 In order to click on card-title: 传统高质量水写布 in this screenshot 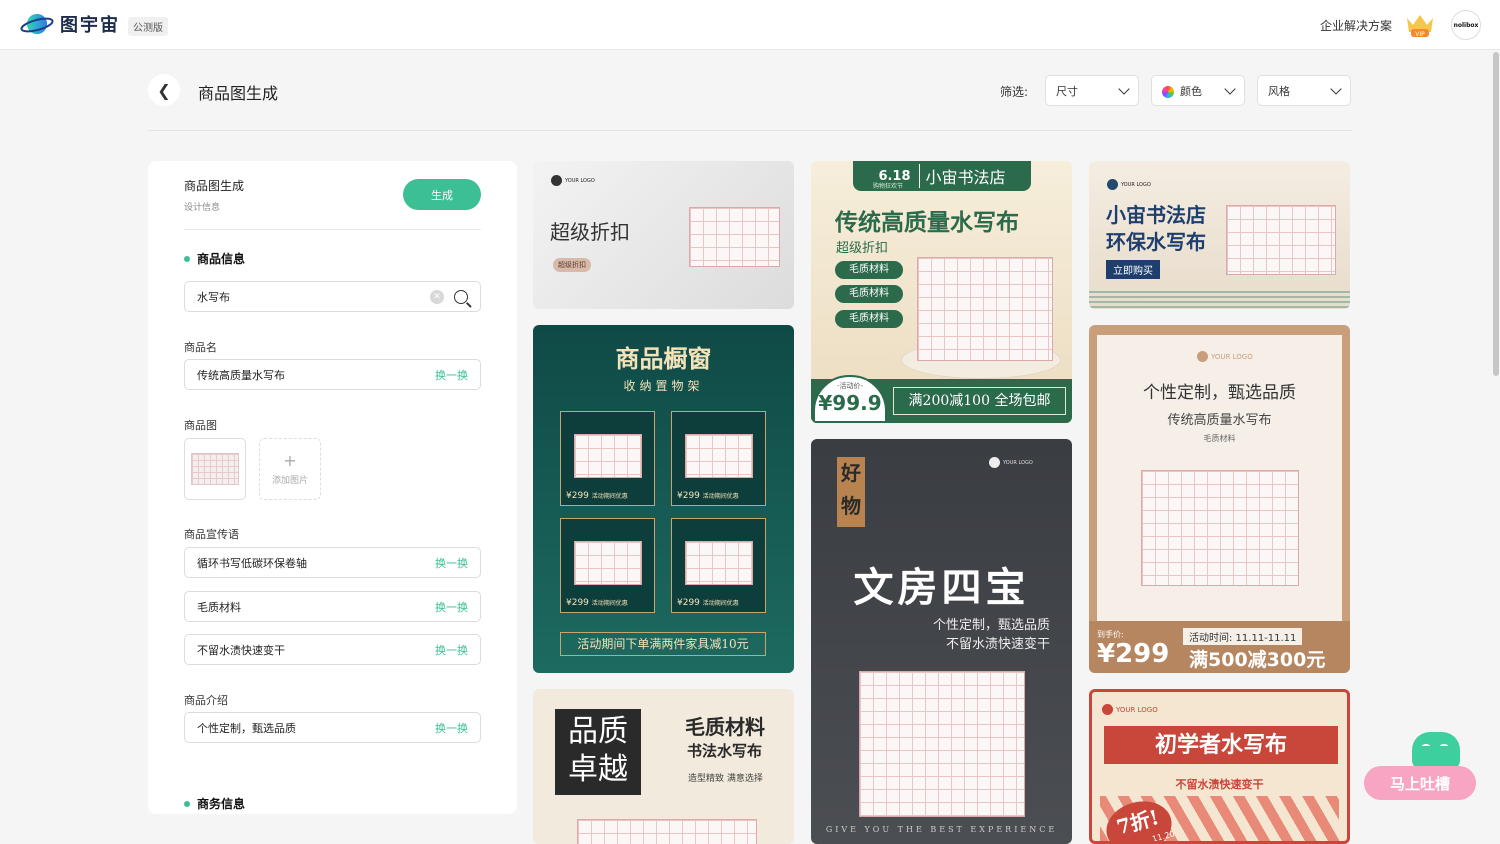, I will do `click(927, 222)`.